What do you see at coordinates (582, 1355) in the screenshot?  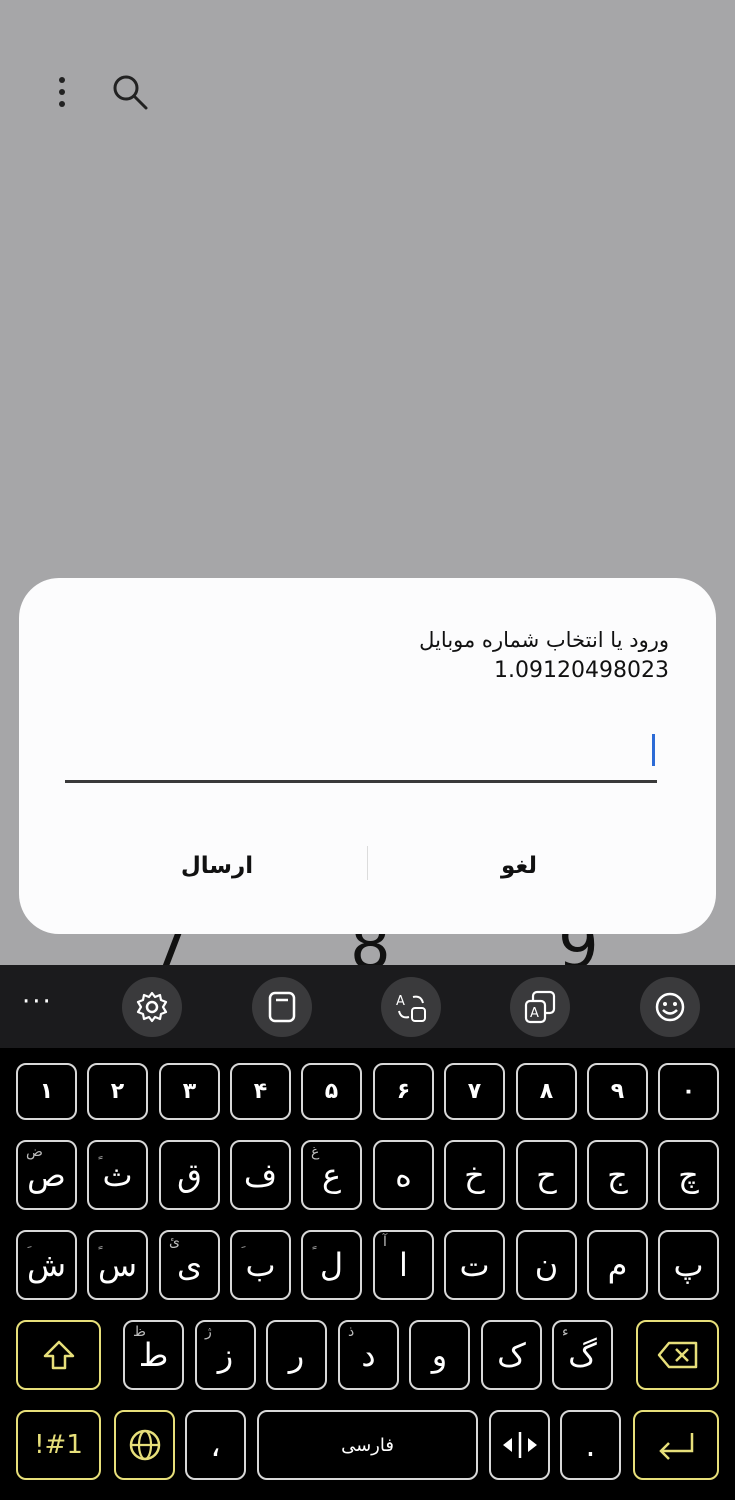 I see `key-gaf: ءگ` at bounding box center [582, 1355].